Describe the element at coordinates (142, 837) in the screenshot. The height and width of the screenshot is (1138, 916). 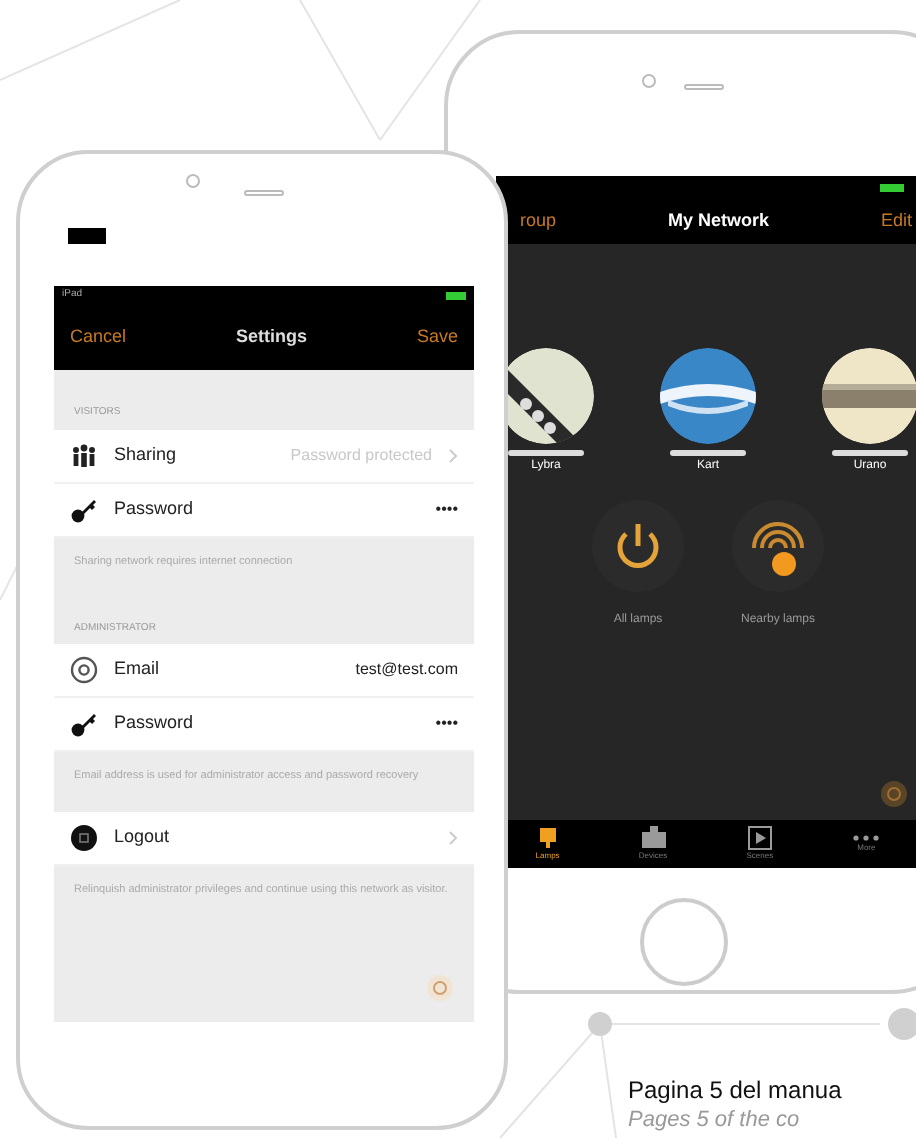
I see `row-label: Logout` at that location.